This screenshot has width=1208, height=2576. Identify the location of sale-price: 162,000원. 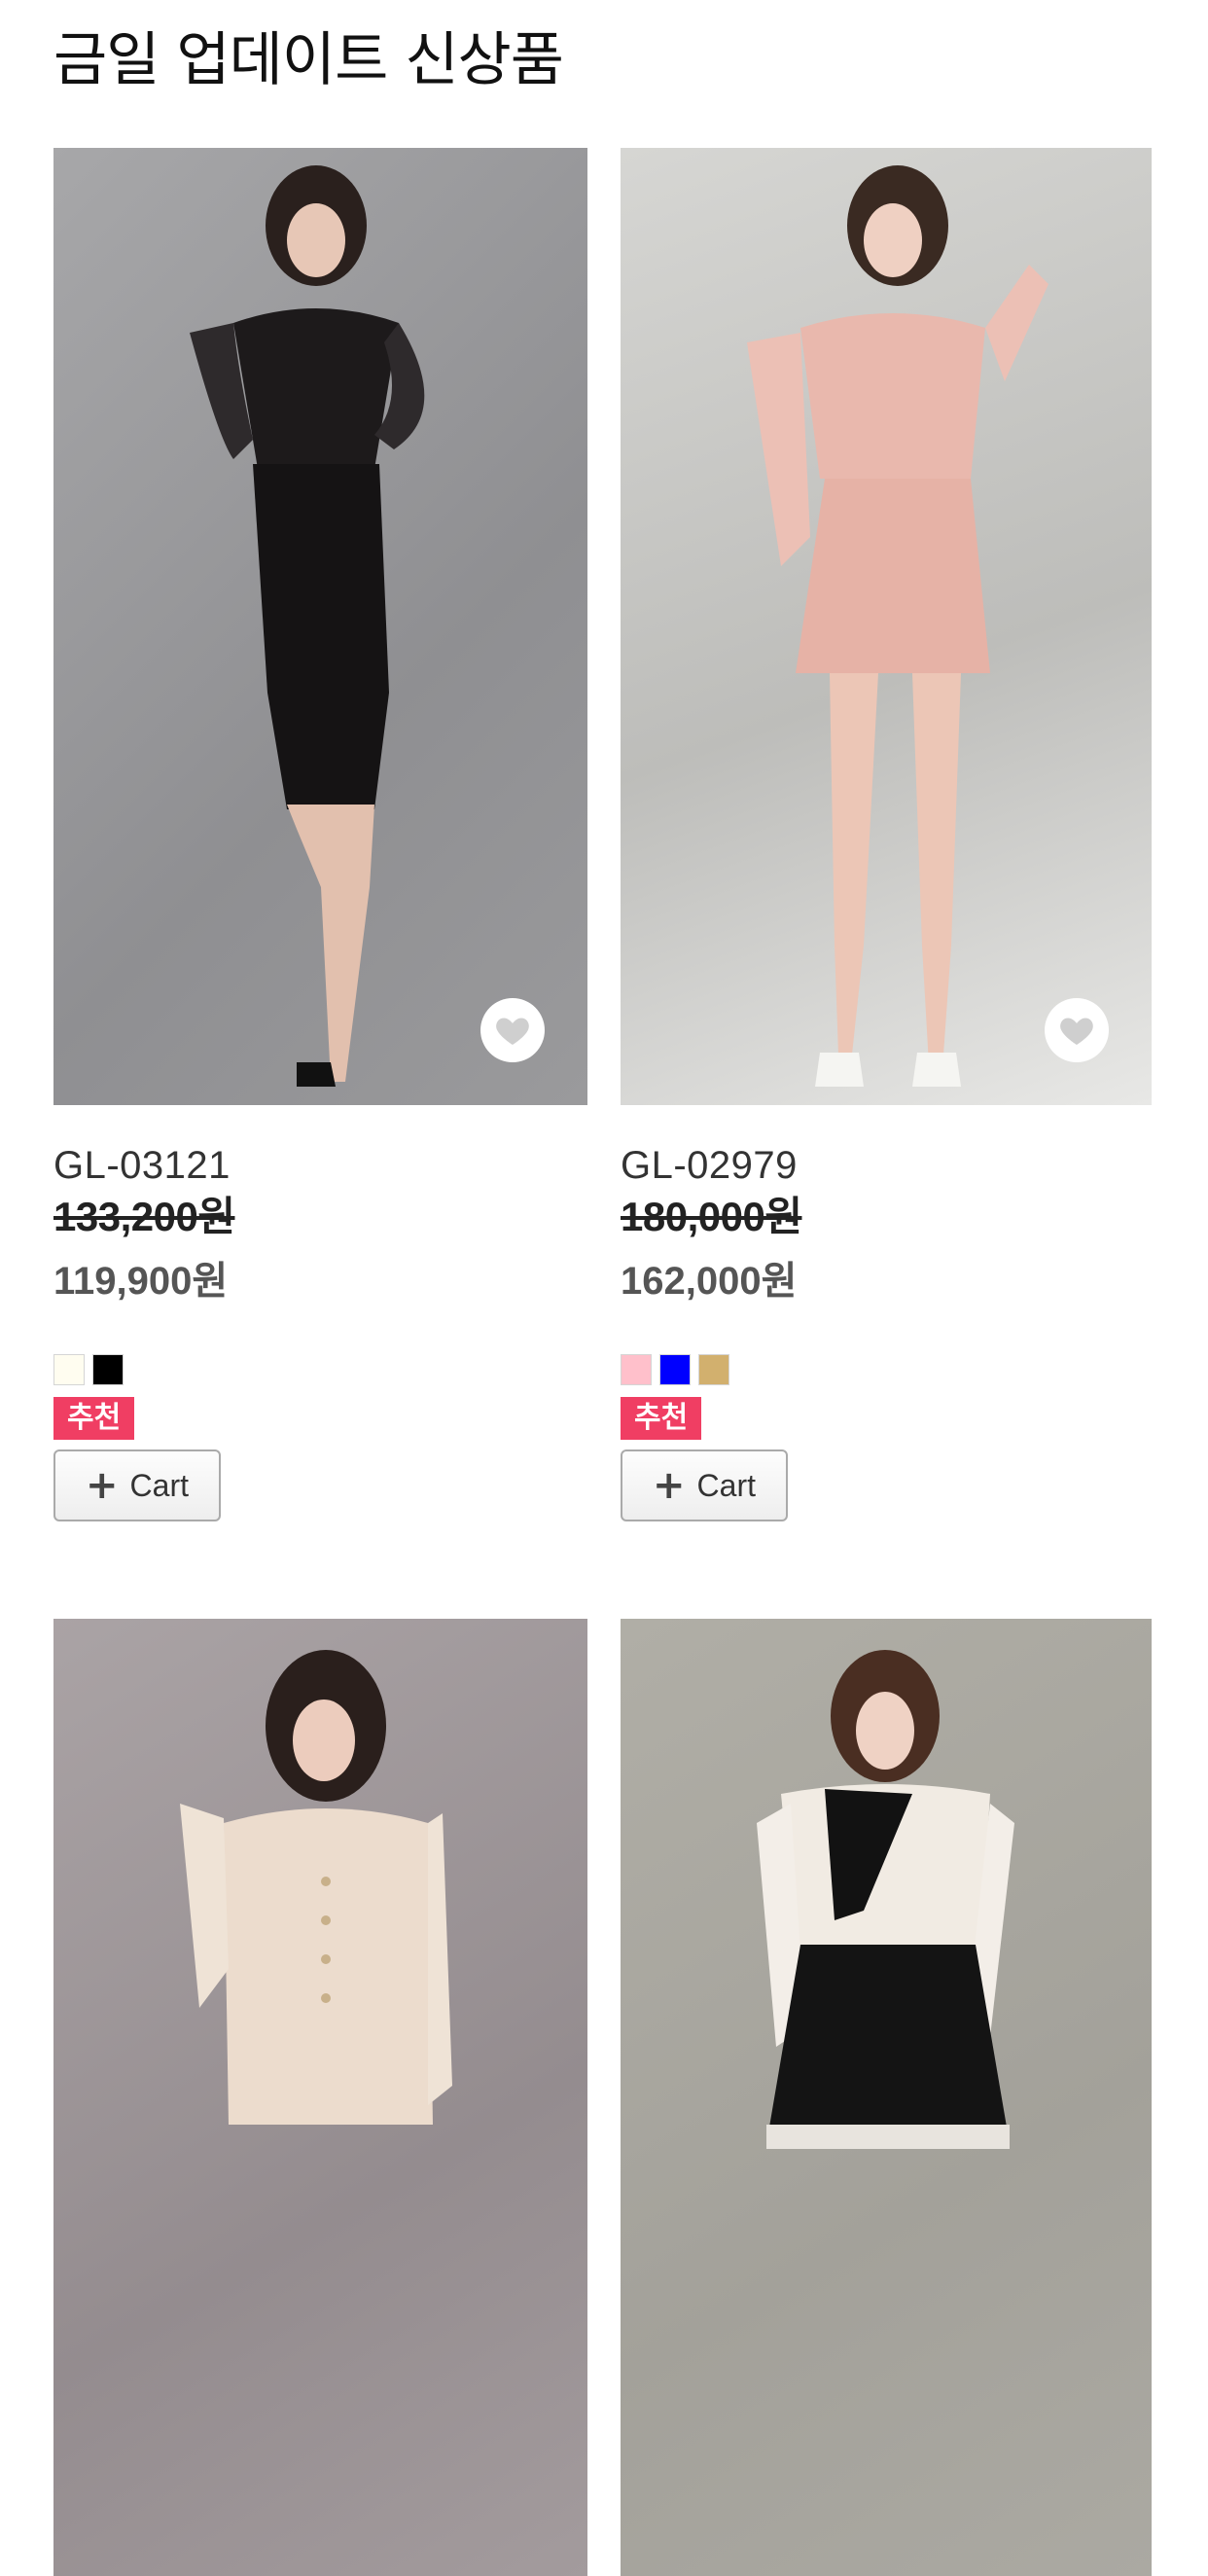
(710, 1281).